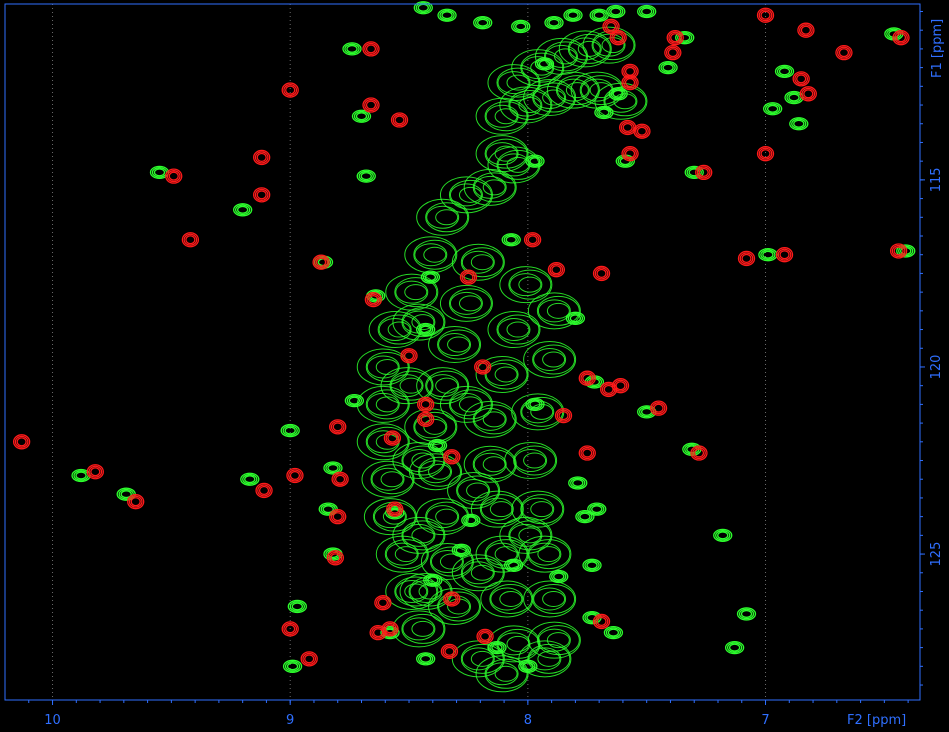  What do you see at coordinates (52, 720) in the screenshot?
I see `x-tick-label: 10` at bounding box center [52, 720].